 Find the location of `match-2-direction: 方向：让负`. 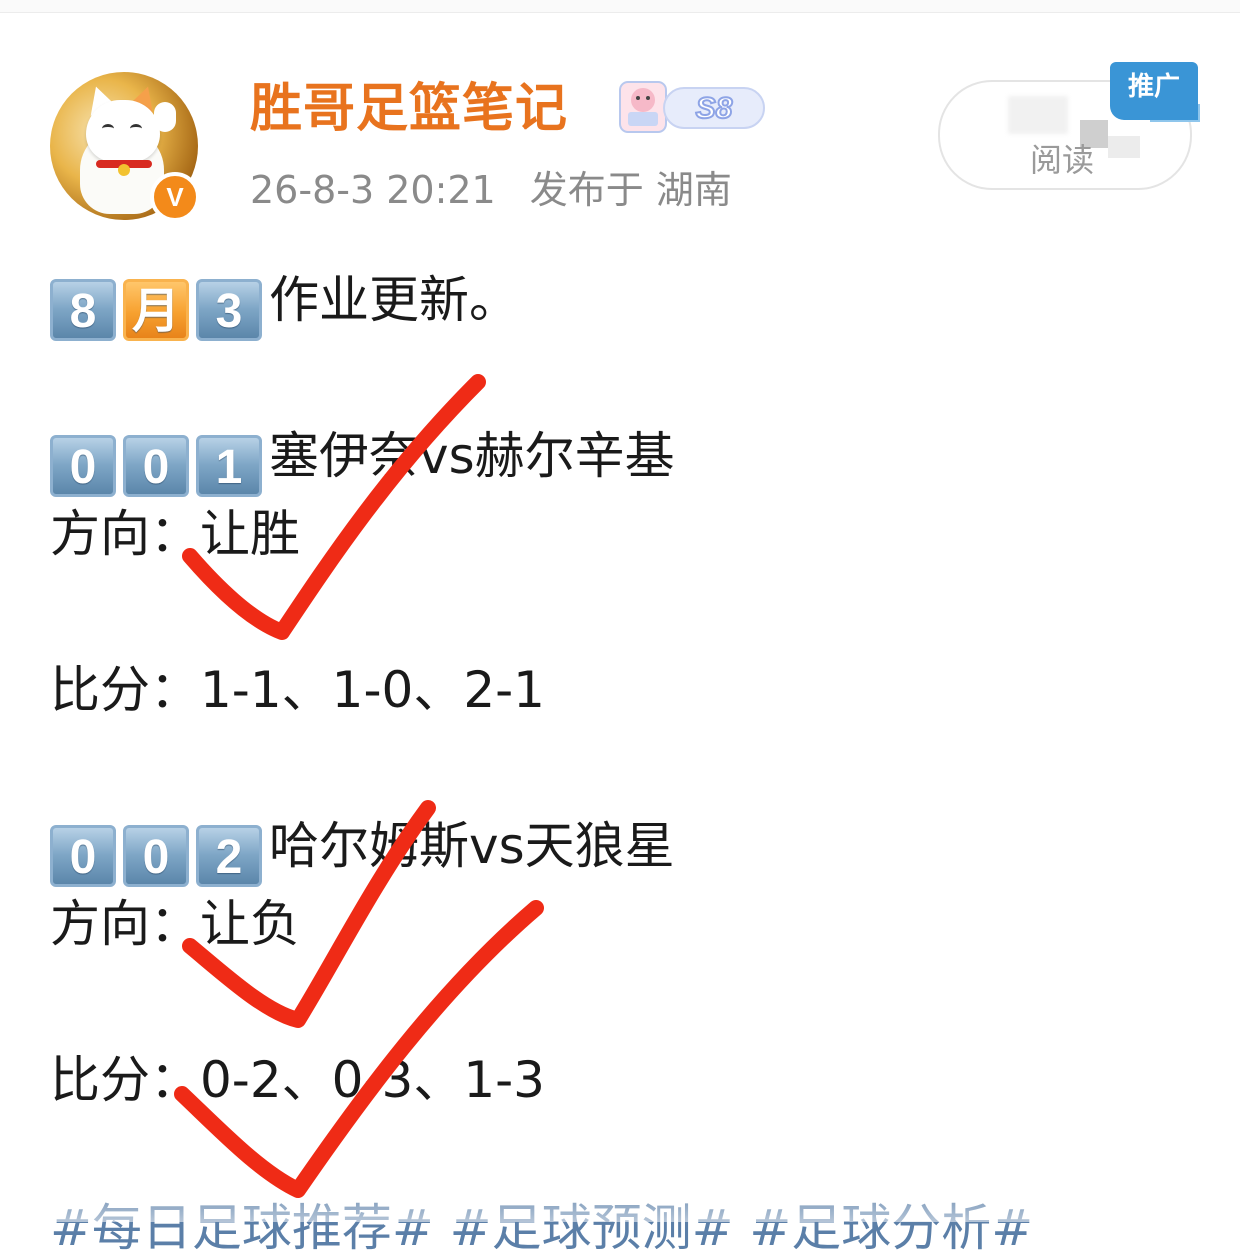

match-2-direction: 方向：让负 is located at coordinates (175, 924).